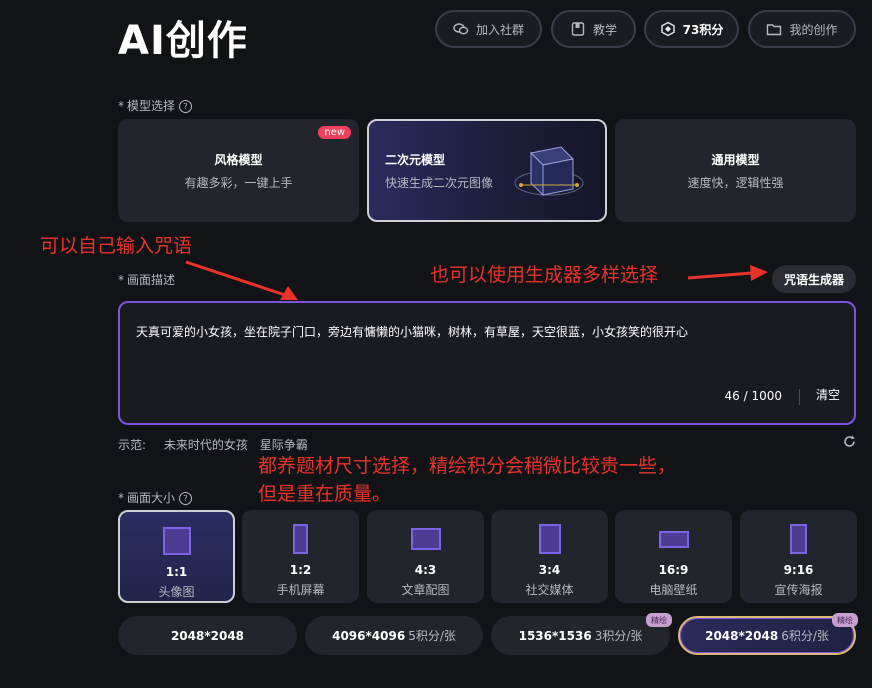 The width and height of the screenshot is (872, 688). Describe the element at coordinates (828, 394) in the screenshot. I see `clear-button: 清空` at that location.